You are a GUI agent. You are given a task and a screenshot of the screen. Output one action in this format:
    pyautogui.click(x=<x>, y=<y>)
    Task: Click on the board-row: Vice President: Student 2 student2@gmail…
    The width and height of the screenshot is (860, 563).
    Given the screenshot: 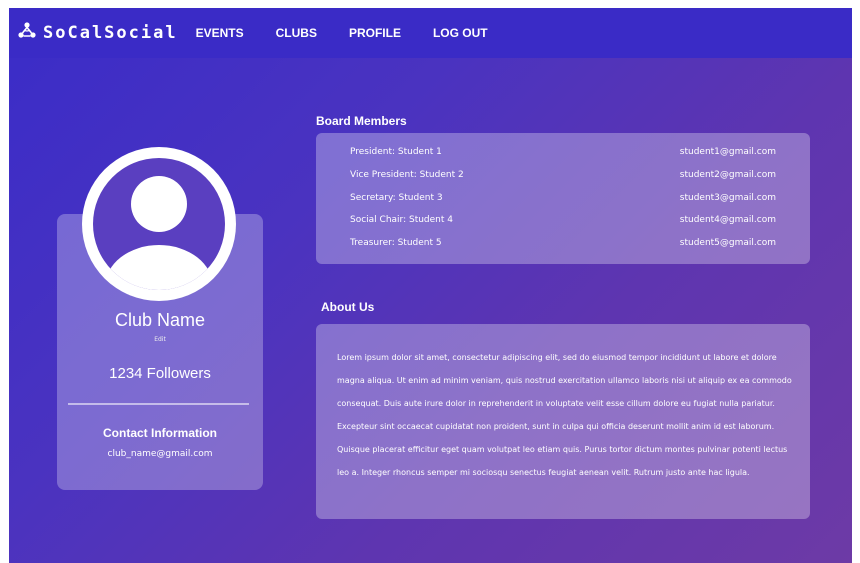 What is the action you would take?
    pyautogui.click(x=563, y=177)
    